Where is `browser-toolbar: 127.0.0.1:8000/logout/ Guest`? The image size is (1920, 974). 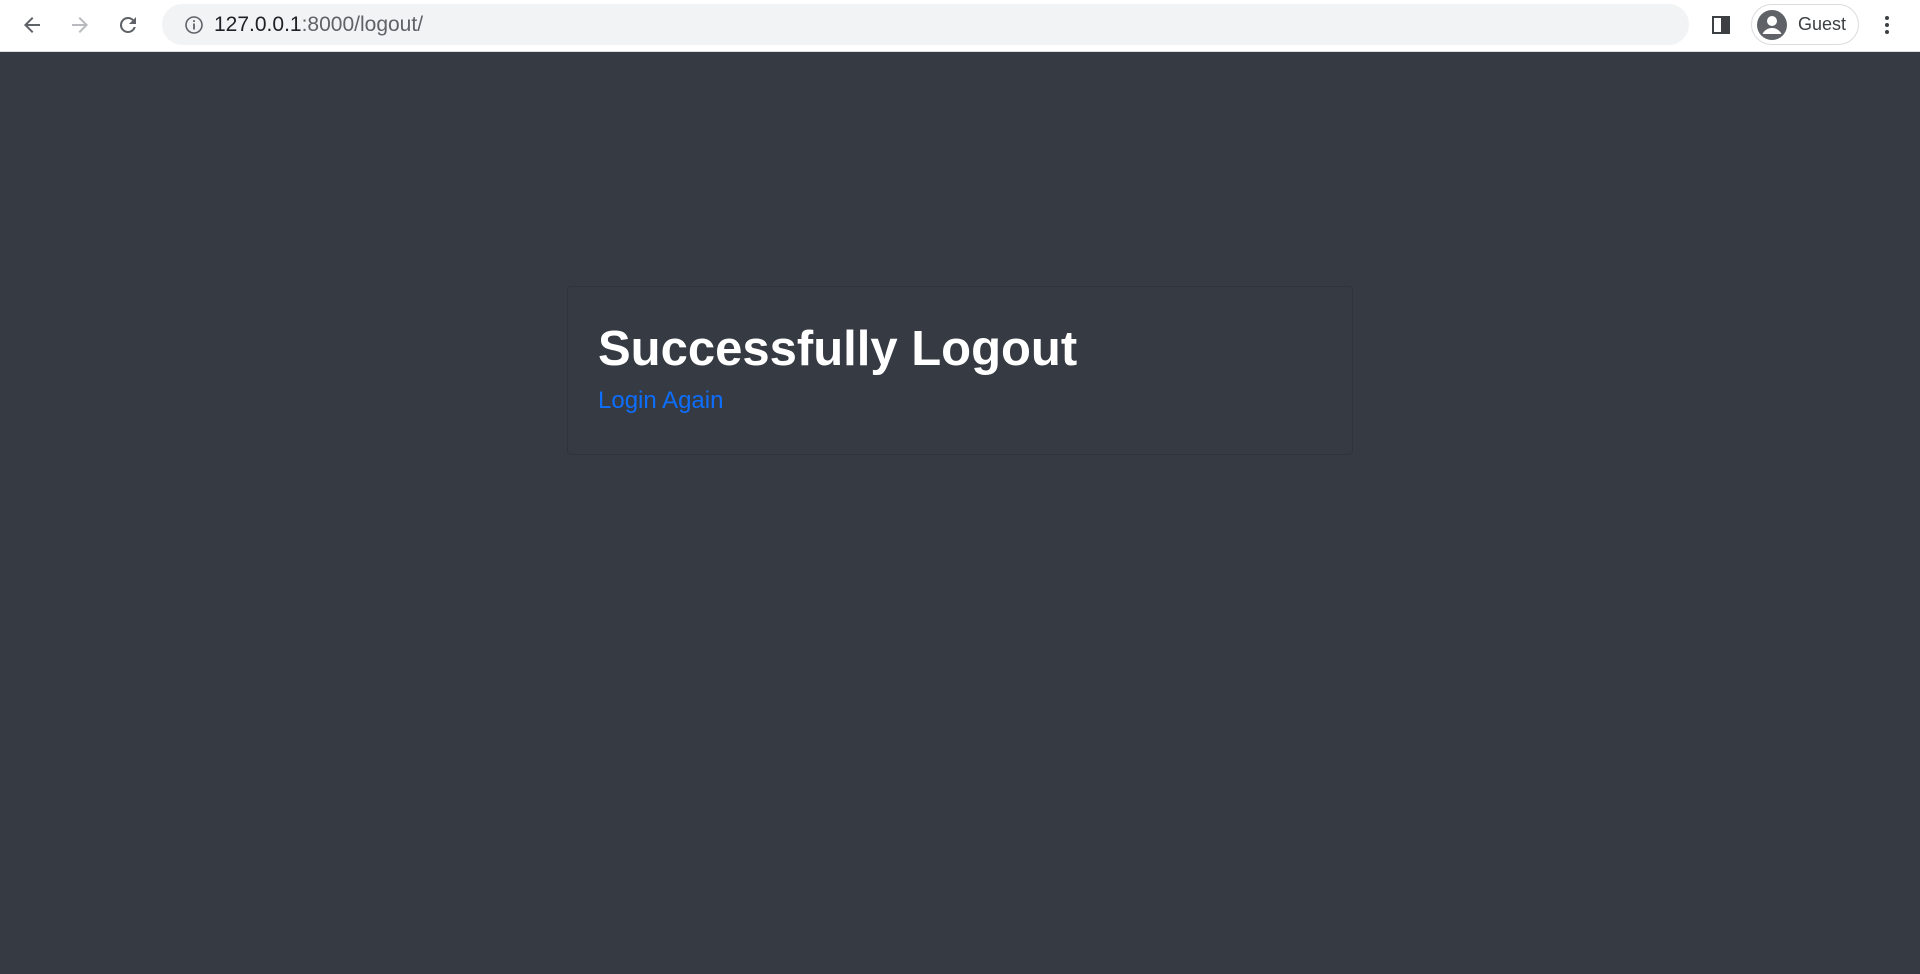
browser-toolbar: 127.0.0.1:8000/logout/ Guest is located at coordinates (960, 26).